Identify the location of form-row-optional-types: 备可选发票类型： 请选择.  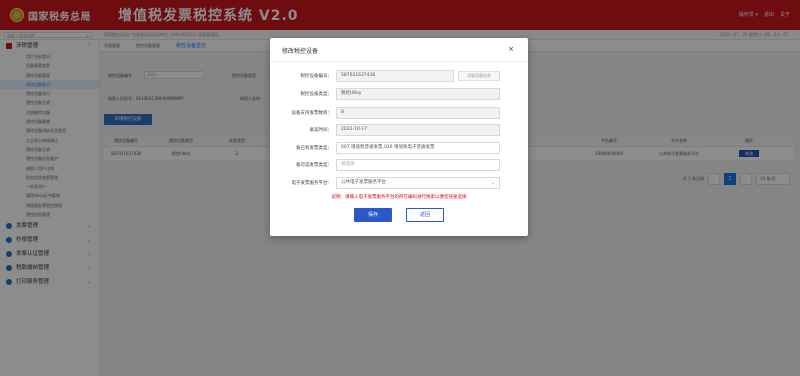
(399, 165).